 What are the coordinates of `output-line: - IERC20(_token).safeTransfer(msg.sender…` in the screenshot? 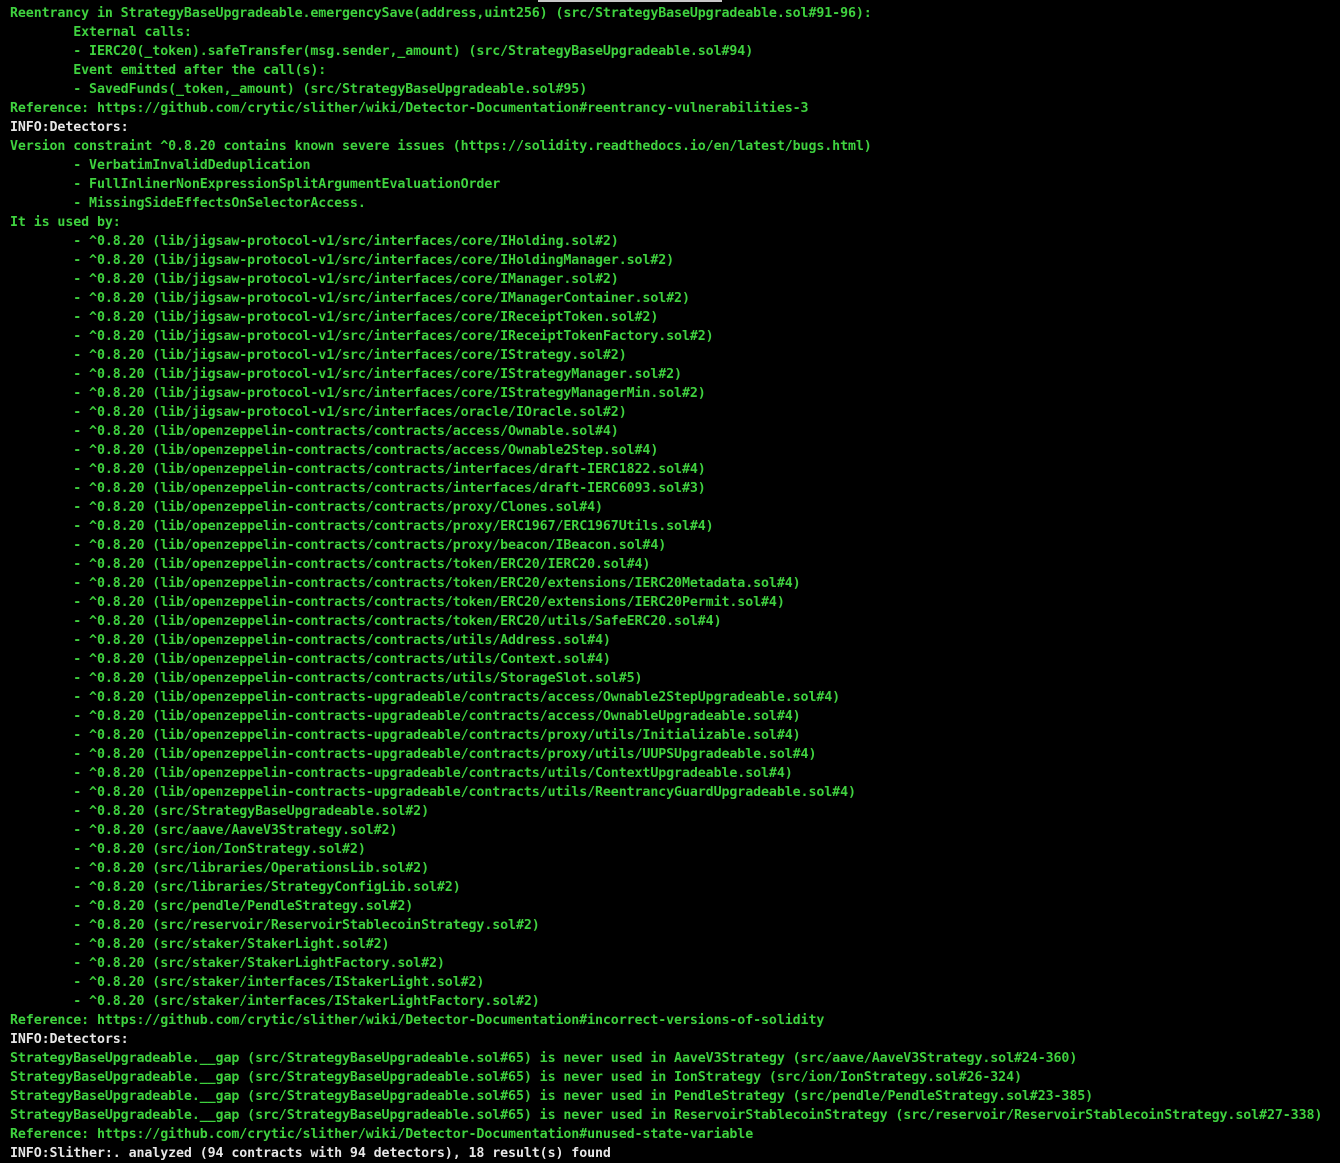 It's located at (382, 51).